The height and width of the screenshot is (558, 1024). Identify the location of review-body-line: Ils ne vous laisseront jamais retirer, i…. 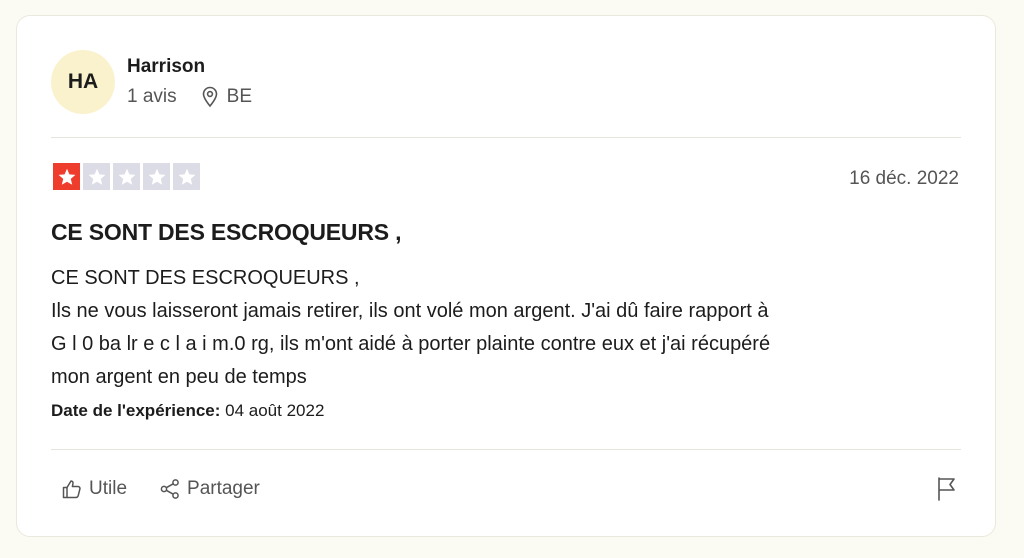
(410, 311).